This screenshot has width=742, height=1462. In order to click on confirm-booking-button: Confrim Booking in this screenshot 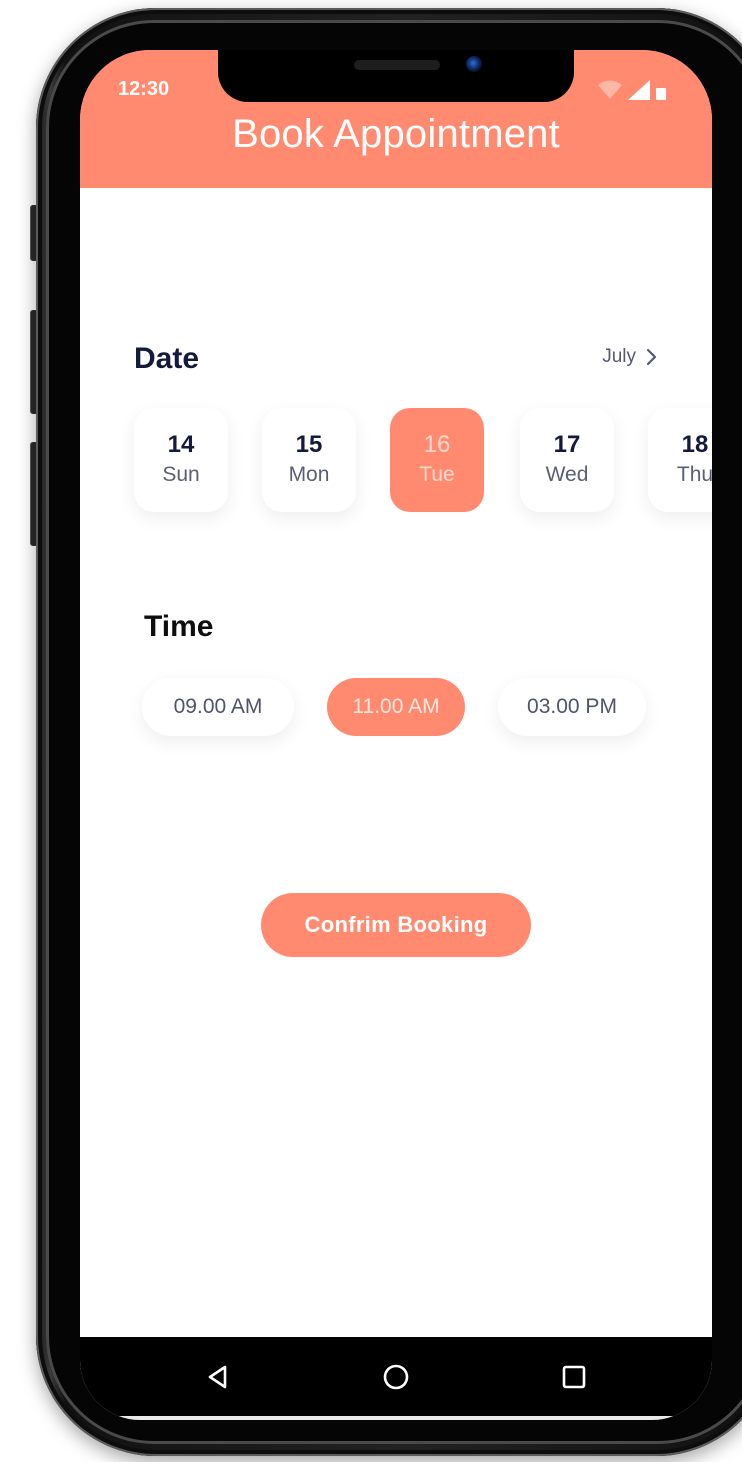, I will do `click(396, 925)`.